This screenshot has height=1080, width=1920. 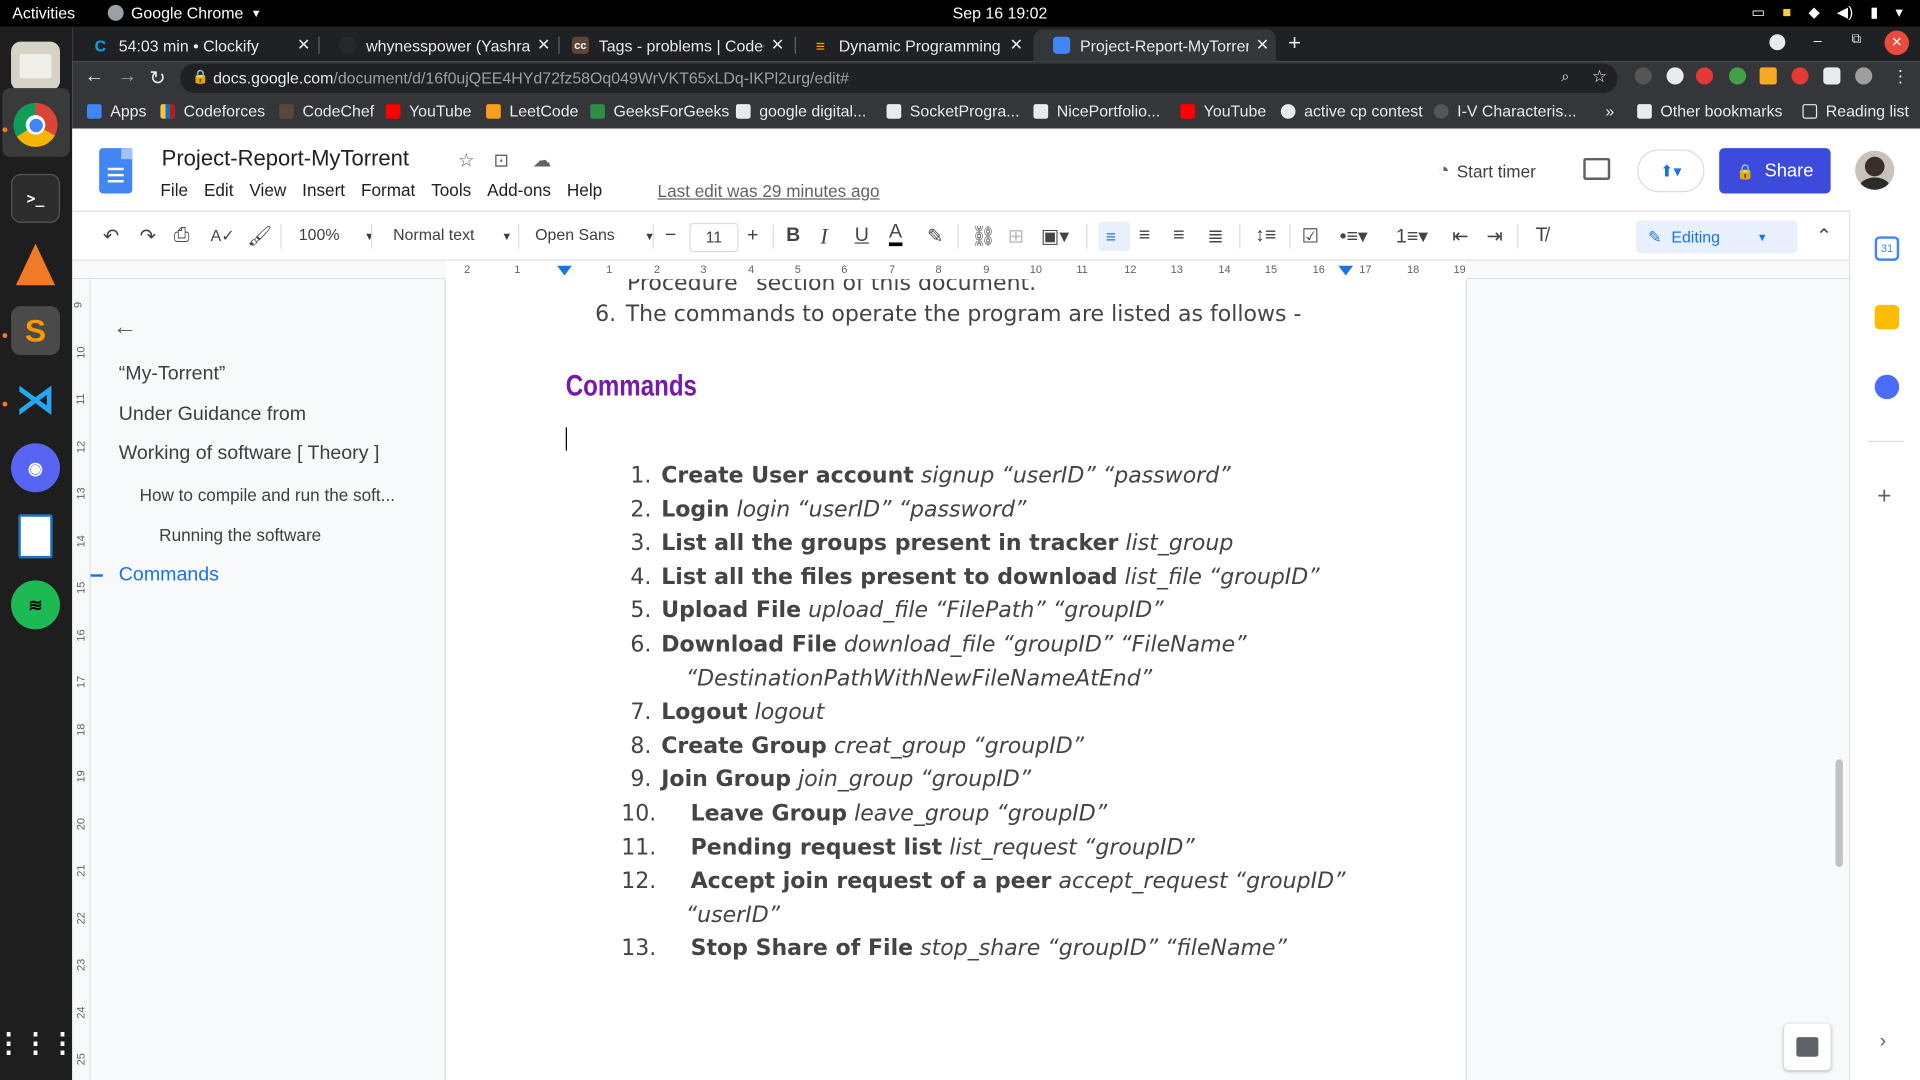 What do you see at coordinates (1311, 236) in the screenshot?
I see `checklist-icon: ☑` at bounding box center [1311, 236].